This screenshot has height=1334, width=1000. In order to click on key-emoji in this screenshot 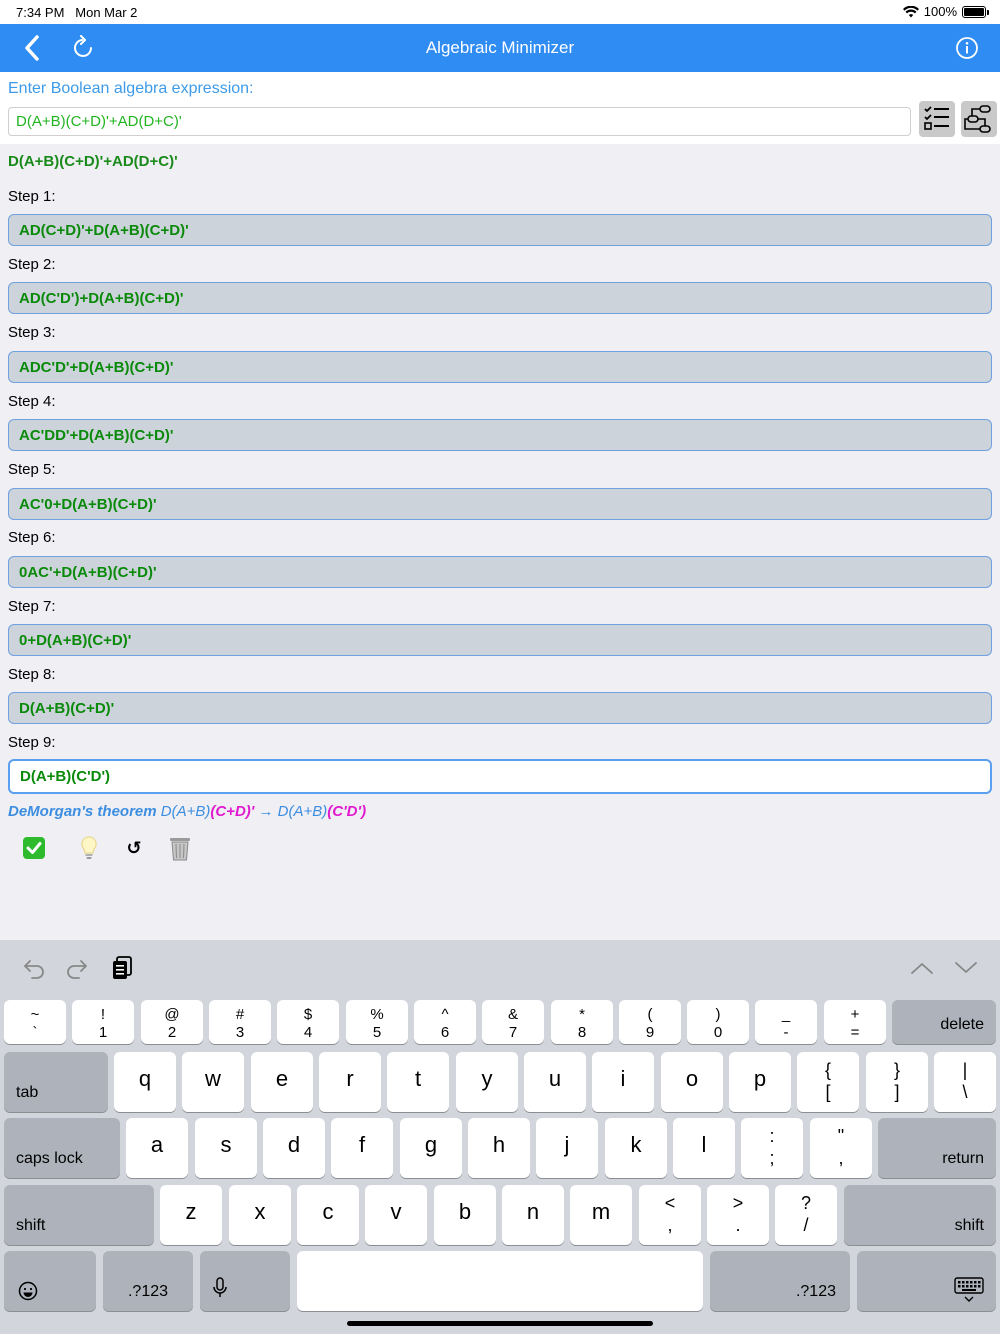, I will do `click(50, 1281)`.